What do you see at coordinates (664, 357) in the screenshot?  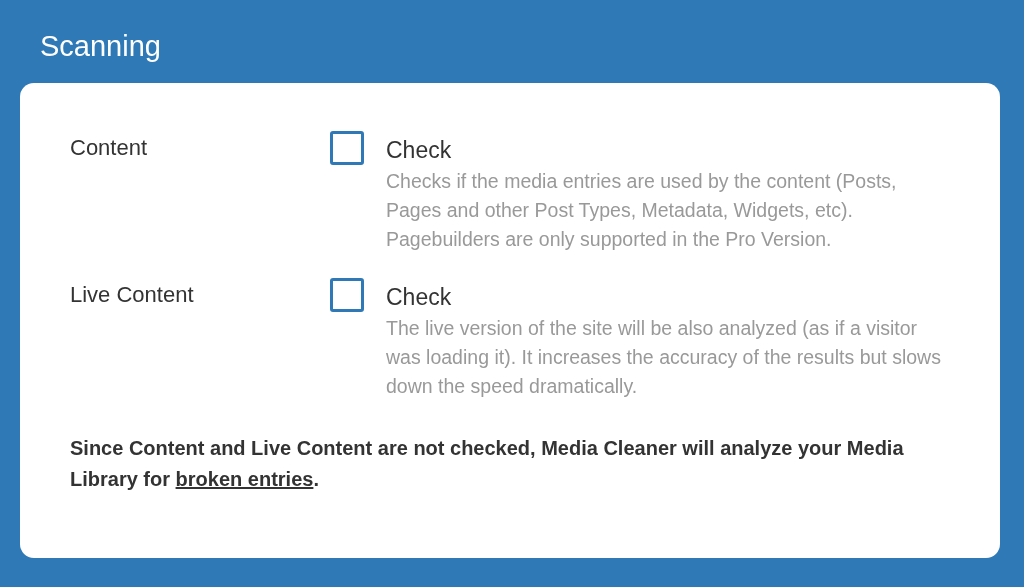 I see `option-description: The live version of the site will be also analyzed (as if a visitor was loading it). It increases the accuracy of the results but slows down the speed dramatically.` at bounding box center [664, 357].